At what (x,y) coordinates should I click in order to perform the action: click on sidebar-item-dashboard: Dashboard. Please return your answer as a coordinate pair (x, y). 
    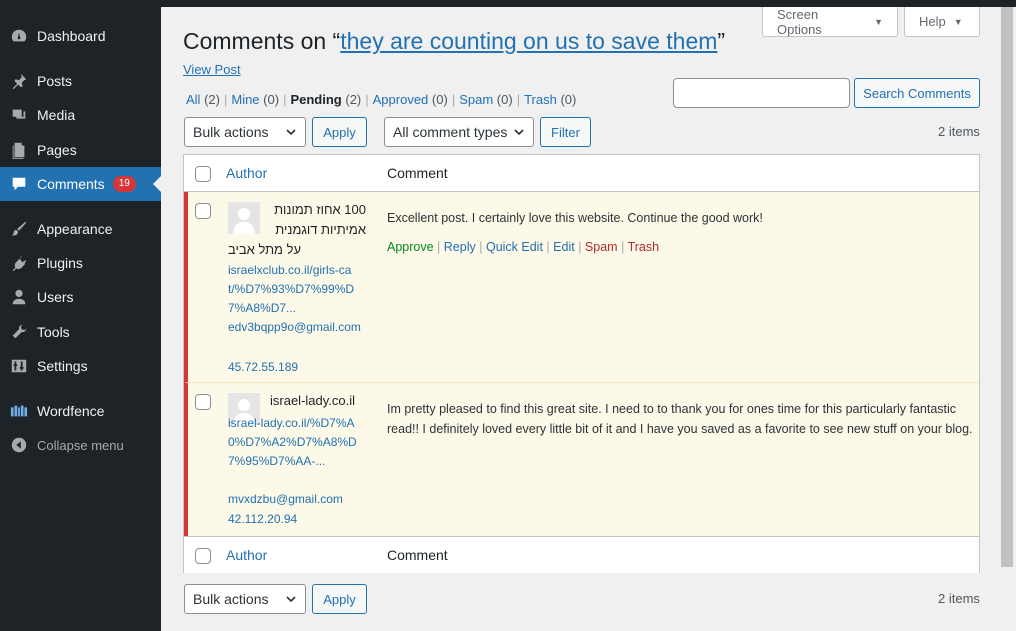
    Looking at the image, I should click on (80, 36).